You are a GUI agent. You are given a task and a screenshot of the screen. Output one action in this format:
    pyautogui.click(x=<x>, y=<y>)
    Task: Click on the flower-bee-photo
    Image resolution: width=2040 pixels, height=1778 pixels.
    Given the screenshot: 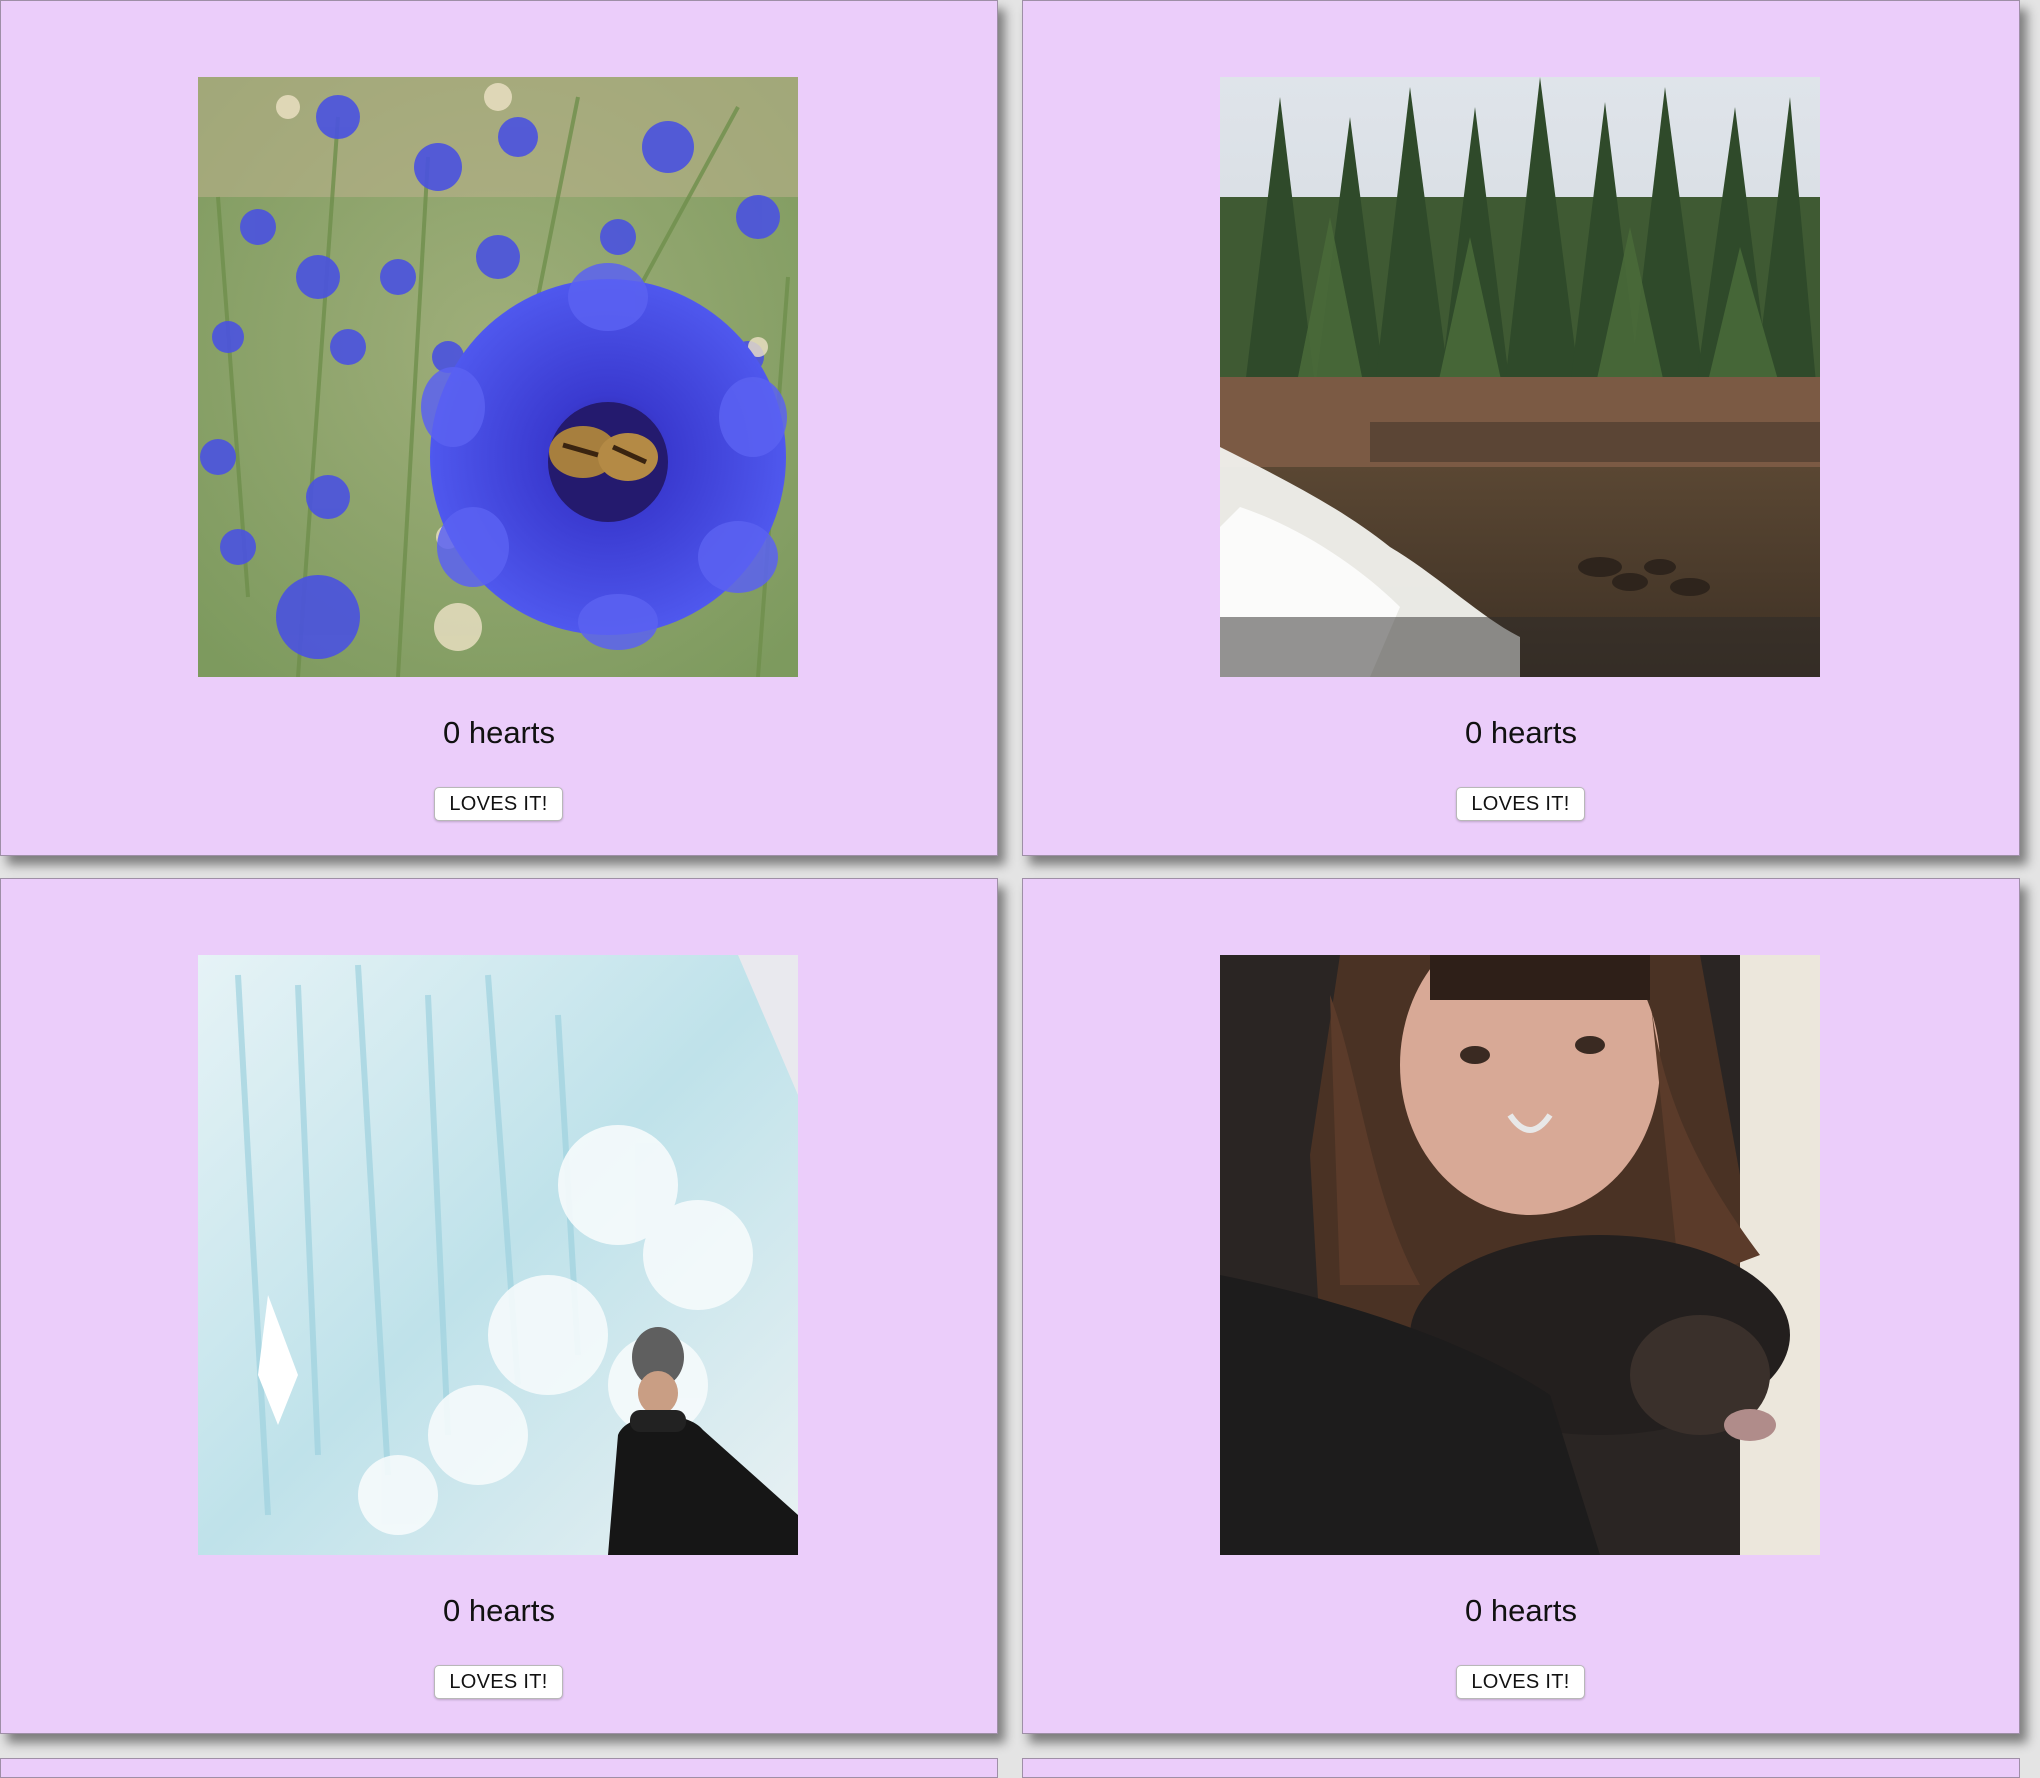 What is the action you would take?
    pyautogui.click(x=498, y=377)
    